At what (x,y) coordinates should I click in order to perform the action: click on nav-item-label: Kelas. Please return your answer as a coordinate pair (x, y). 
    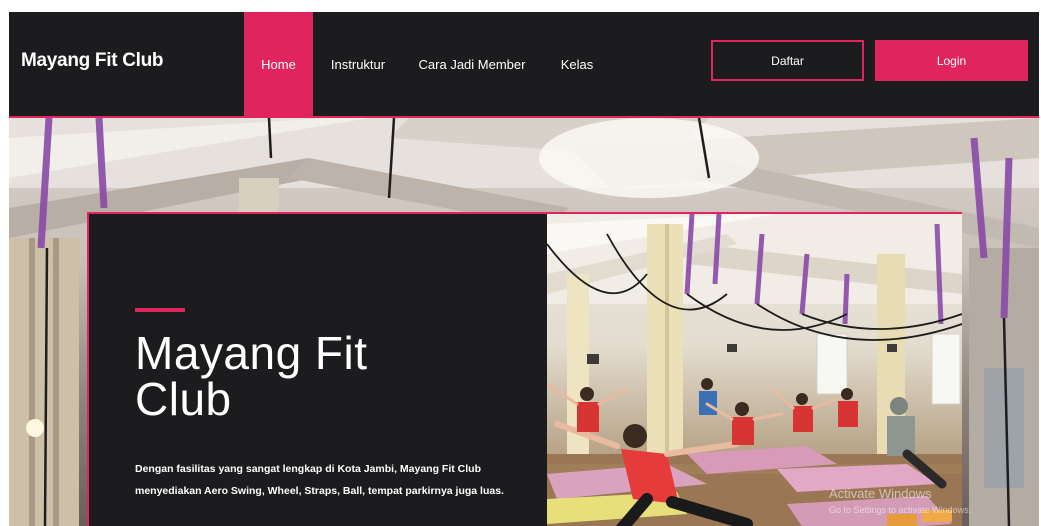
    Looking at the image, I should click on (577, 64).